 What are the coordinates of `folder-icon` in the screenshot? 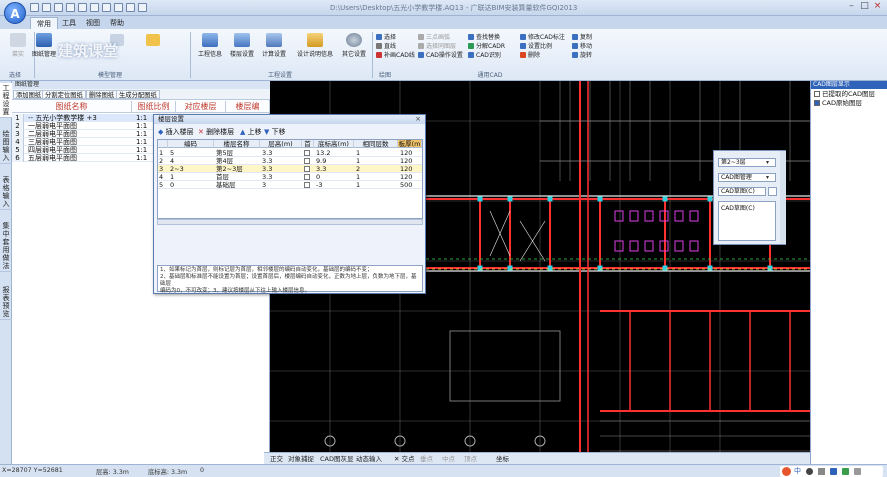 It's located at (153, 40).